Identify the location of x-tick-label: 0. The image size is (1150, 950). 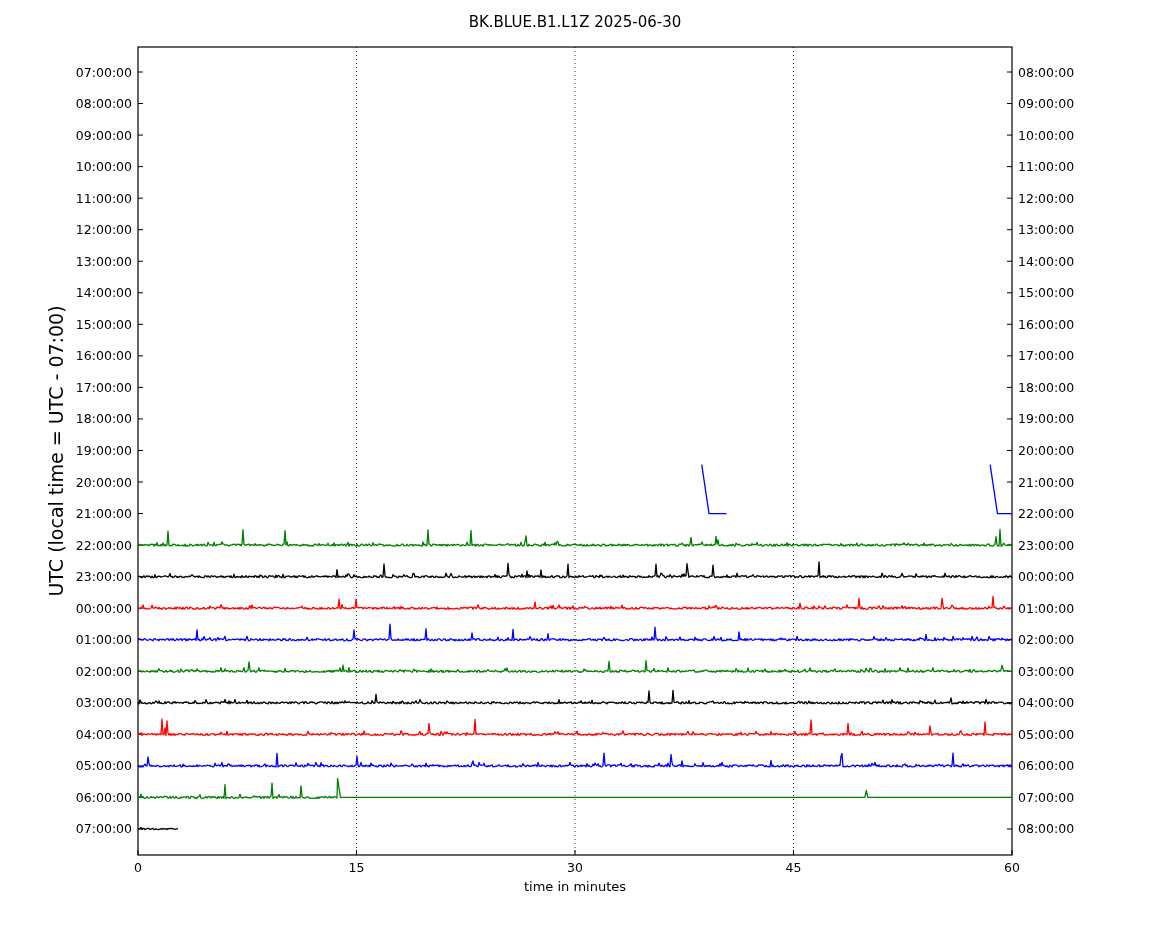
(138, 867).